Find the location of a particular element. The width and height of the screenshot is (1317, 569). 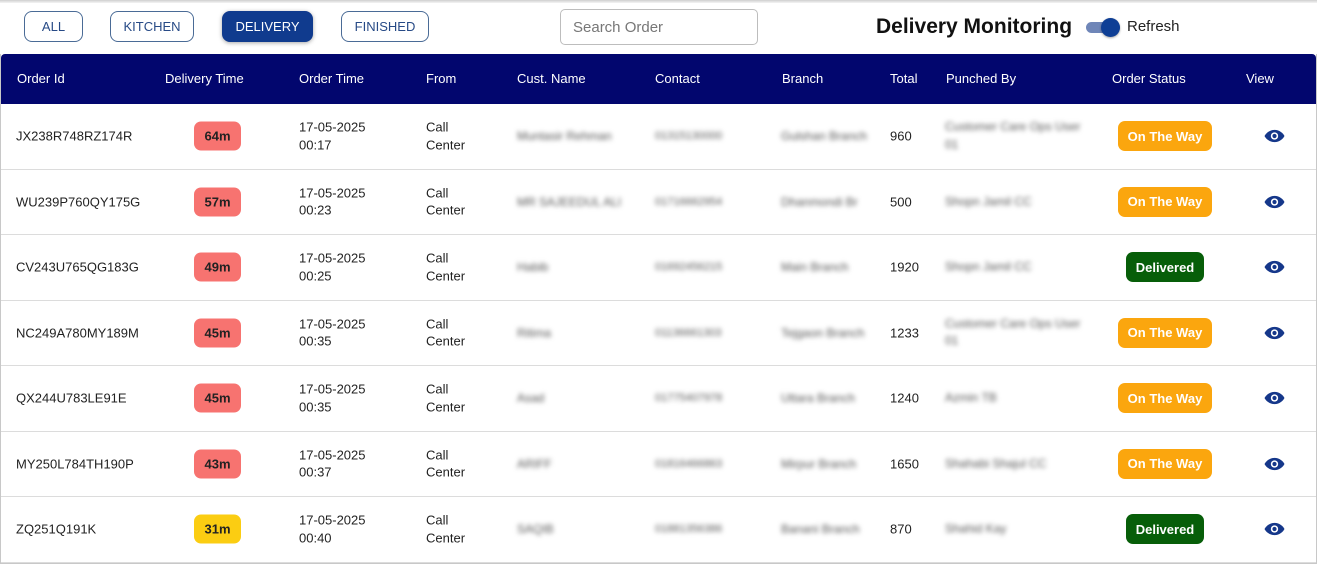

punched-by: Shahabi Shajul CC is located at coordinates (995, 464).